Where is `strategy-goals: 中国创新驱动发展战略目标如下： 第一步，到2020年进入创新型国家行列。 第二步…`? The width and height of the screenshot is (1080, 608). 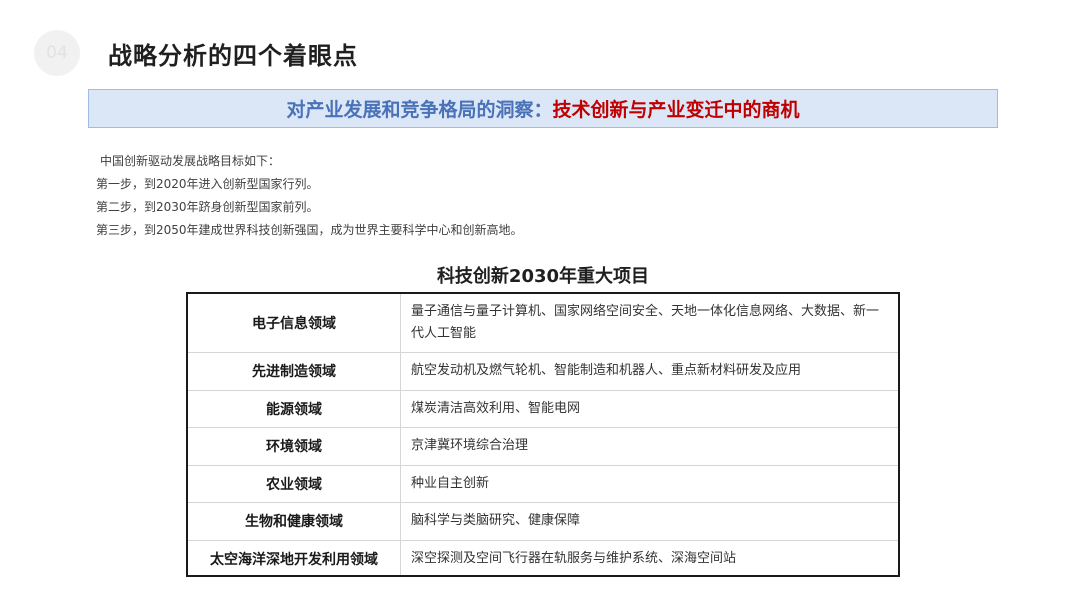
strategy-goals: 中国创新驱动发展战略目标如下： 第一步，到2020年进入创新型国家行列。 第二步… is located at coordinates (309, 199).